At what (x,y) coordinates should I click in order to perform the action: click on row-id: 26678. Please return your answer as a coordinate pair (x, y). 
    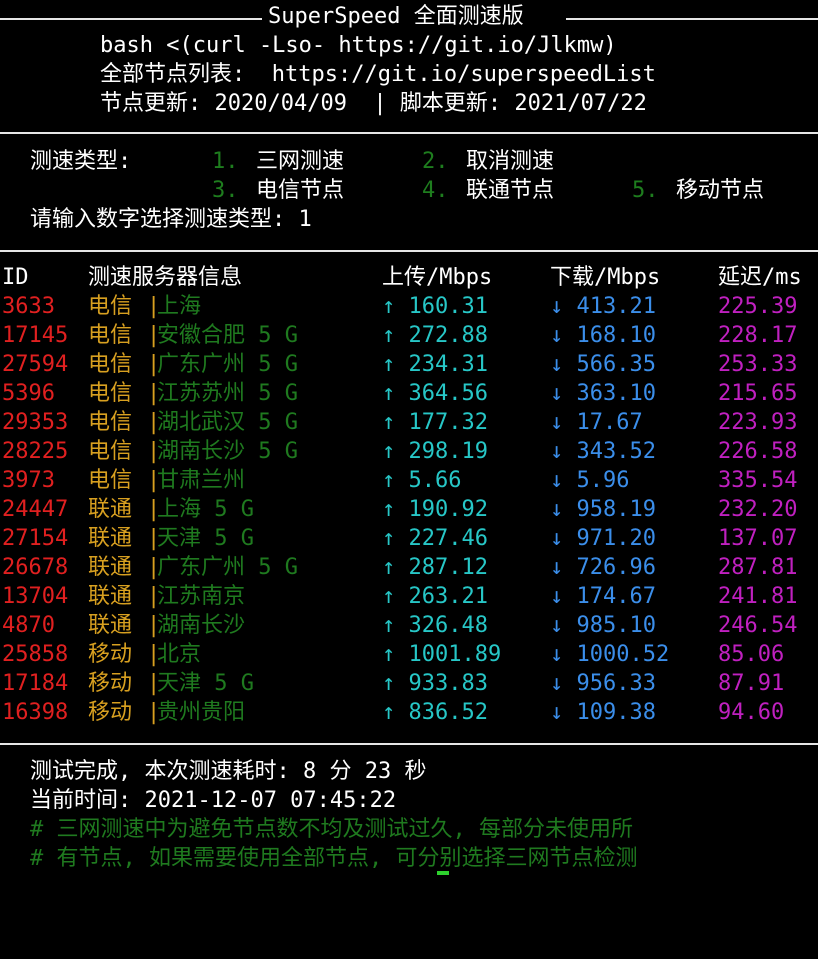
    Looking at the image, I should click on (35, 567).